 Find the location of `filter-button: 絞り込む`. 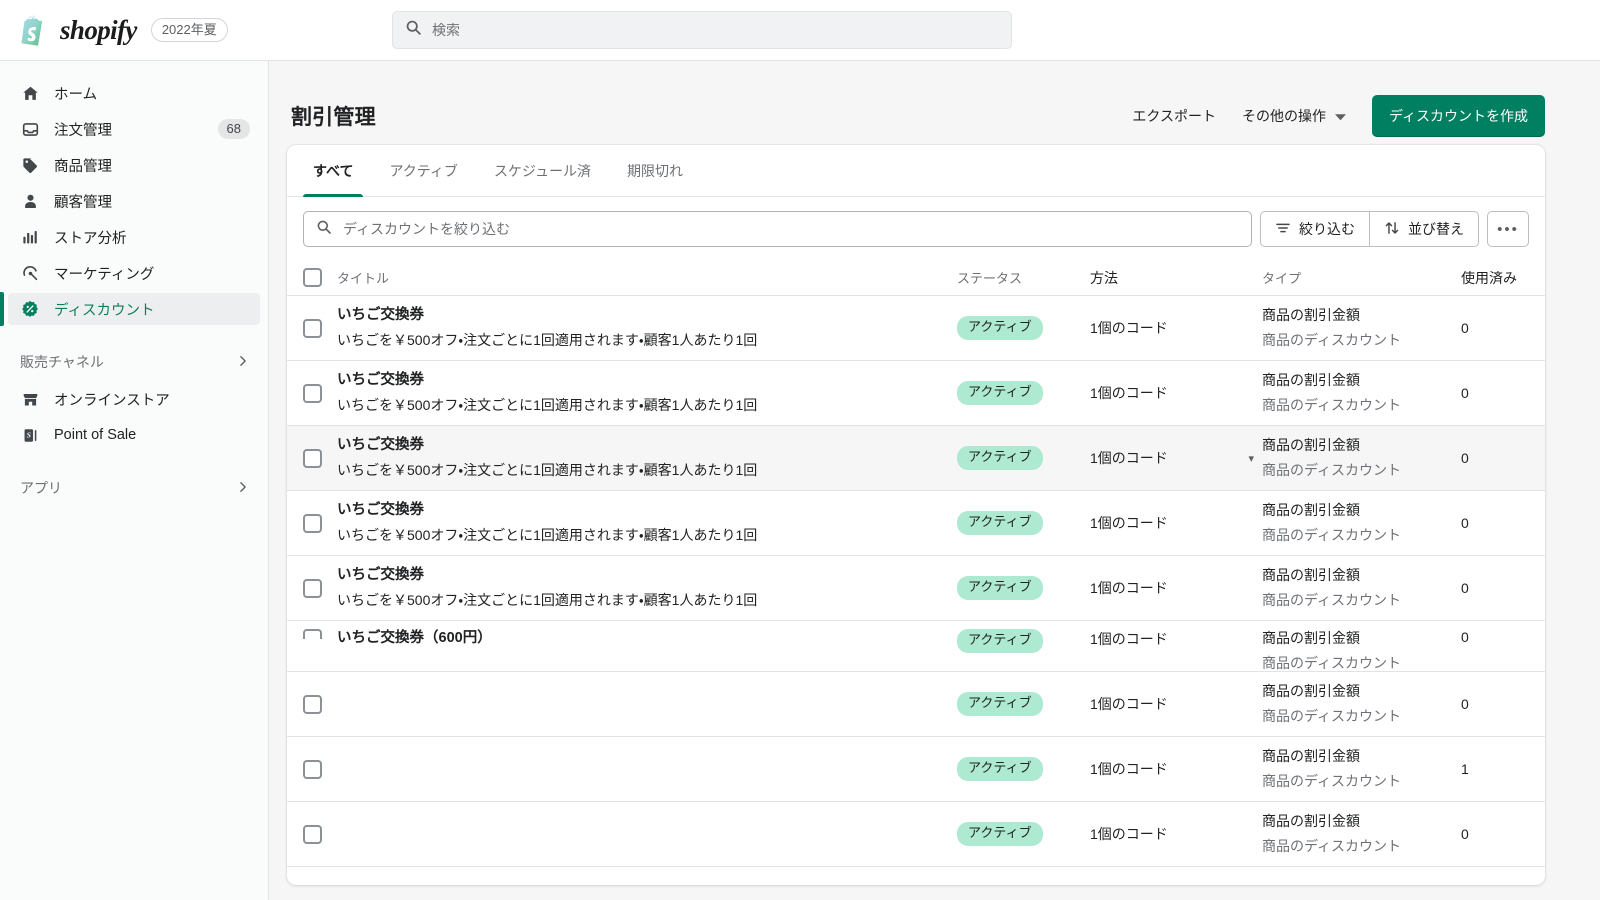

filter-button: 絞り込む is located at coordinates (1315, 229).